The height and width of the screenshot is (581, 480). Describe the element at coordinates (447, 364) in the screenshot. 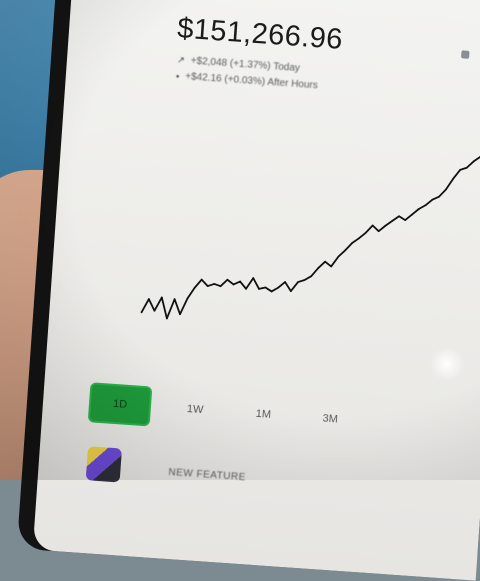

I see `screen-glare` at that location.